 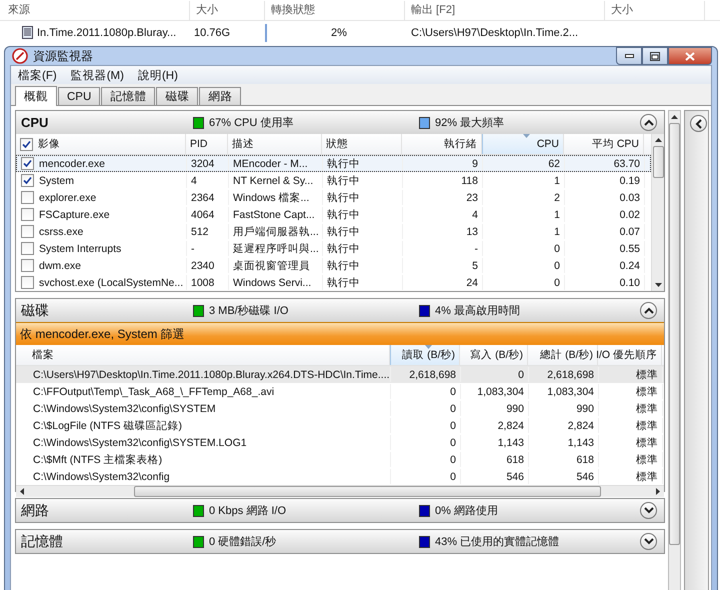 I want to click on section-title: 網路, so click(x=35, y=511).